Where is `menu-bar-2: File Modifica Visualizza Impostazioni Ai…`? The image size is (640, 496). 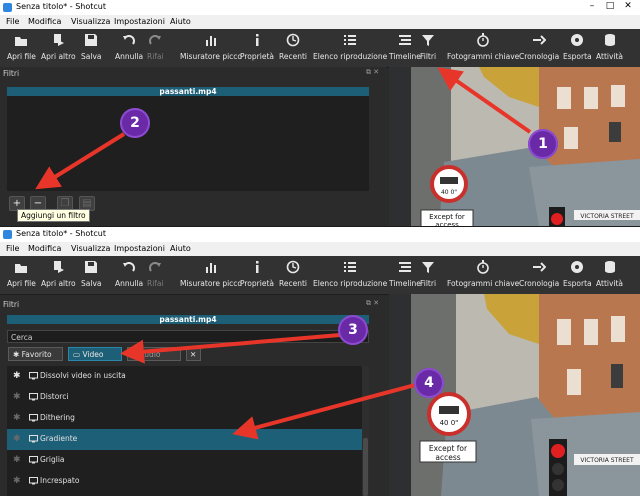 menu-bar-2: File Modifica Visualizza Impostazioni Ai… is located at coordinates (320, 249).